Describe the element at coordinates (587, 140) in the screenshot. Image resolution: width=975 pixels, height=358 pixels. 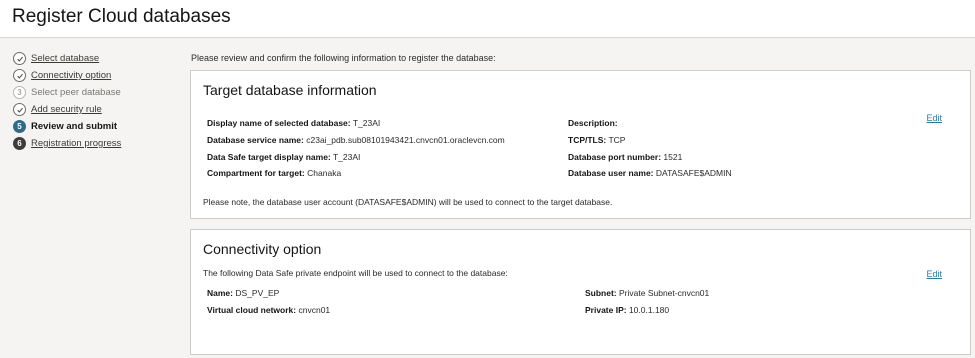
I see `field-label: TCP/TLS:` at that location.